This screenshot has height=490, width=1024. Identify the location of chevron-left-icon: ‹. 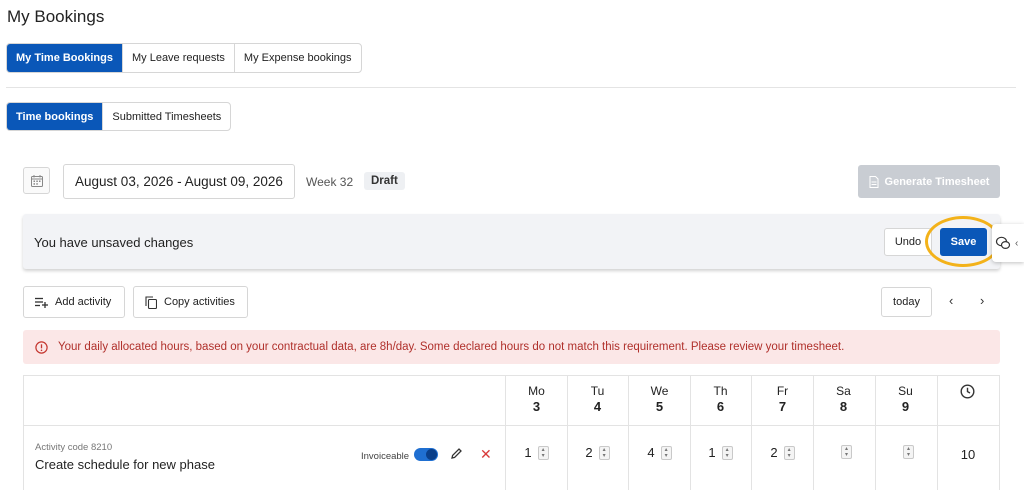
(1017, 243).